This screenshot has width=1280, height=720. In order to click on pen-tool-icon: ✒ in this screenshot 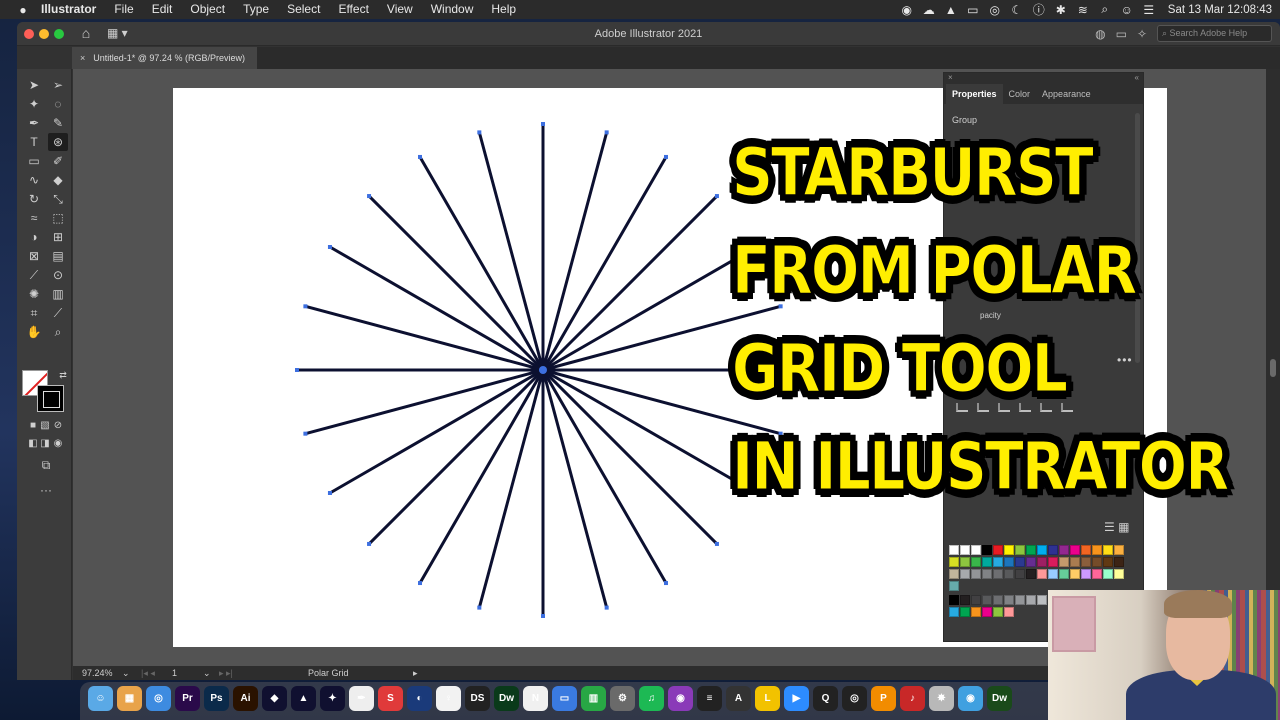, I will do `click(34, 123)`.